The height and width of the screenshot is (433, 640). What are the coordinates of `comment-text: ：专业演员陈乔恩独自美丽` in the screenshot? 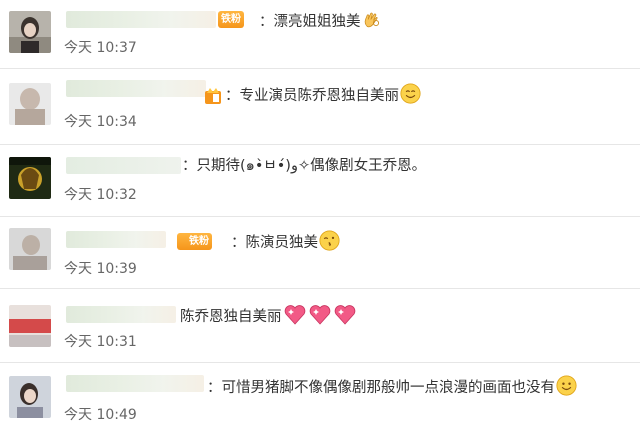 It's located at (323, 94).